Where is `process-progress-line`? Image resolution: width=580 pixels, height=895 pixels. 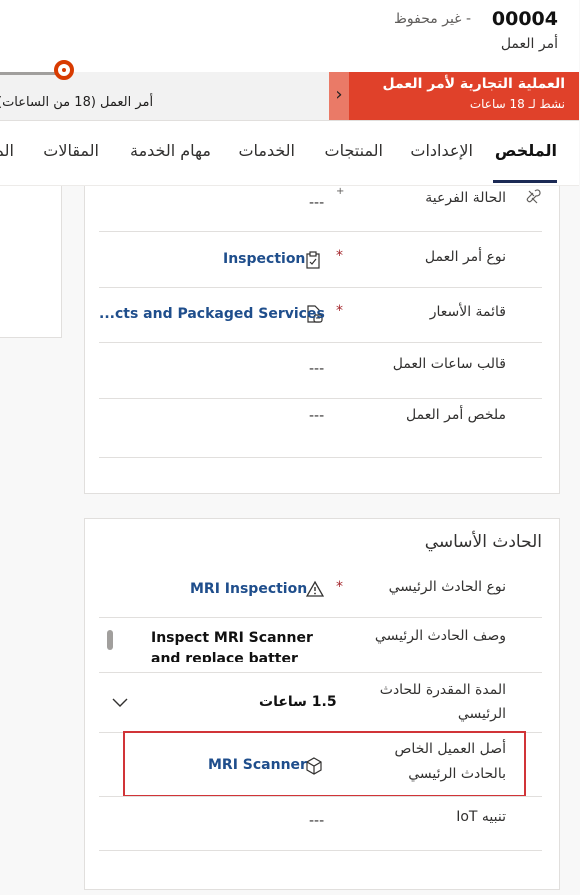 process-progress-line is located at coordinates (31, 73).